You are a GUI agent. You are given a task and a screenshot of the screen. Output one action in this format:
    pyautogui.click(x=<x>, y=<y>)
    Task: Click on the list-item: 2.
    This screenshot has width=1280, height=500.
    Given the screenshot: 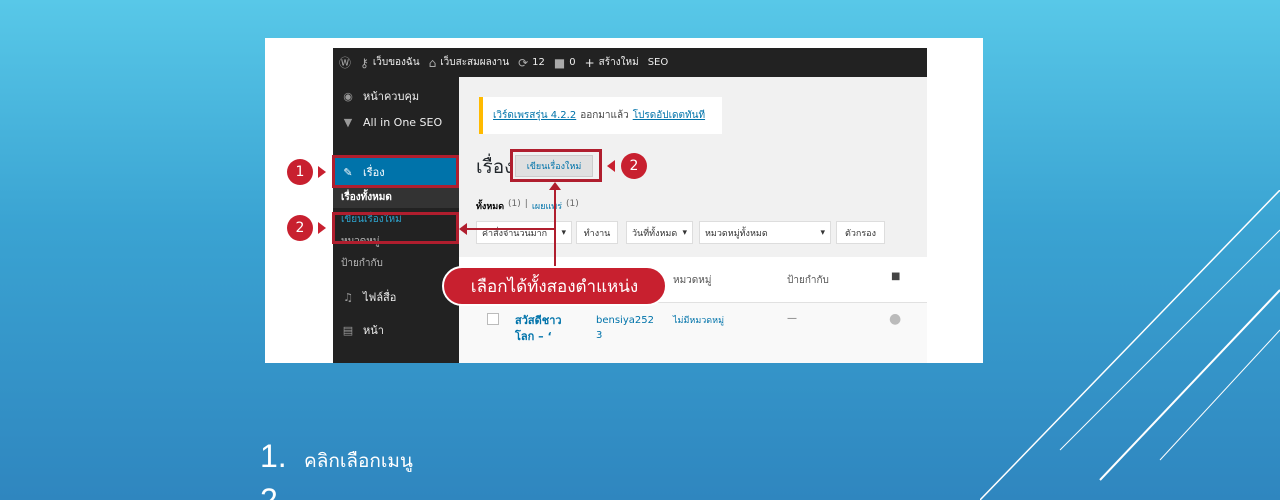 What is the action you would take?
    pyautogui.click(x=336, y=491)
    